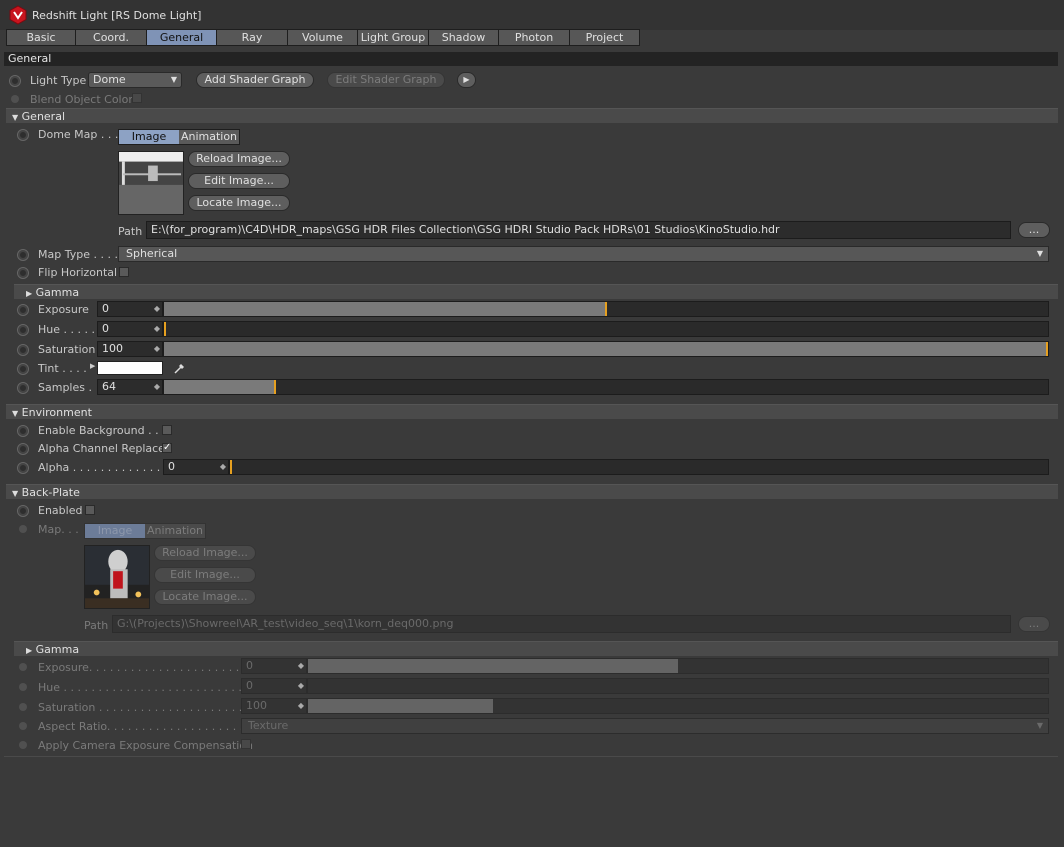  I want to click on alpha-channel-replace-checkbox: ✓, so click(167, 448).